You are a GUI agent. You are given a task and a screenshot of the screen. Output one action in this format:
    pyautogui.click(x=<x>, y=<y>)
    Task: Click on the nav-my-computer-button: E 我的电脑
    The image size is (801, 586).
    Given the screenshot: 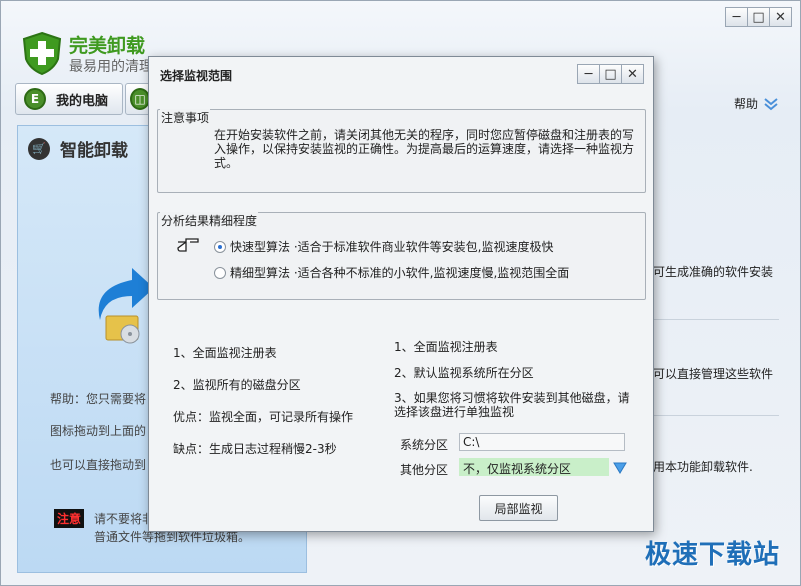 What is the action you would take?
    pyautogui.click(x=69, y=99)
    